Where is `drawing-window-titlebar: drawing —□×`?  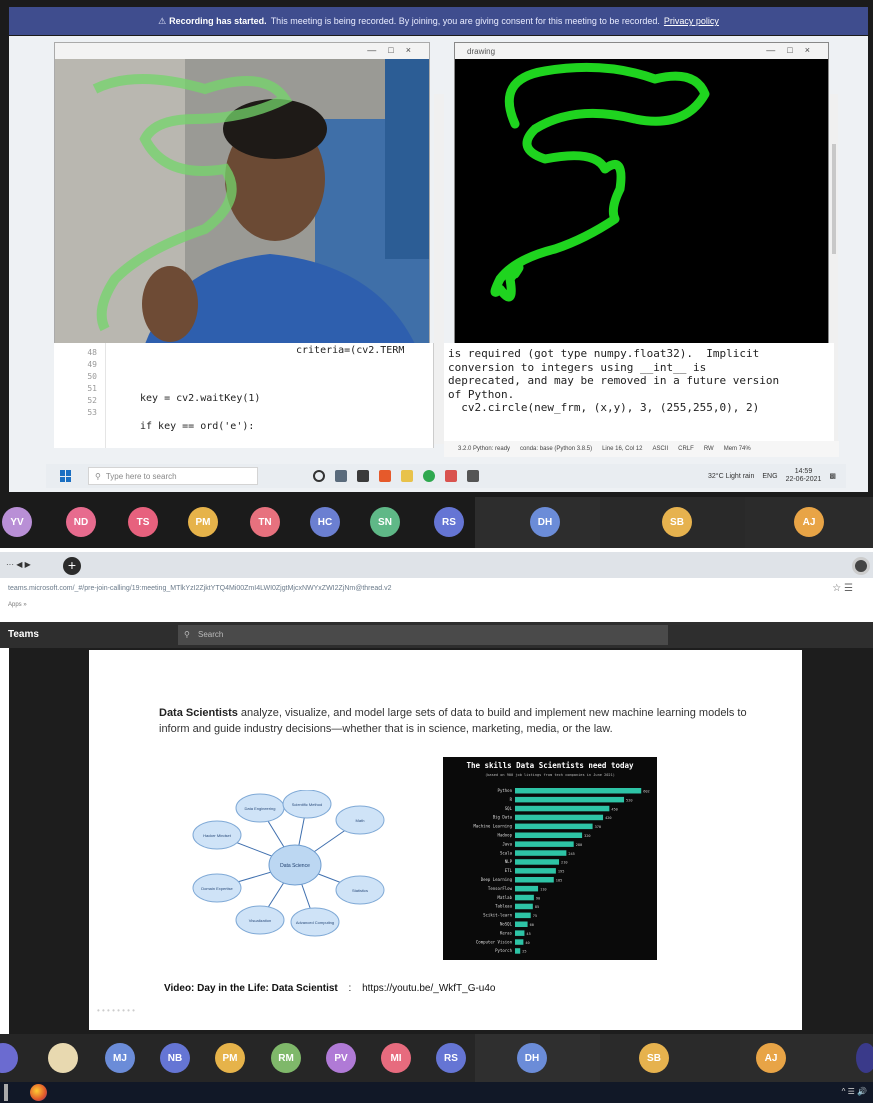 drawing-window-titlebar: drawing —□× is located at coordinates (641, 51).